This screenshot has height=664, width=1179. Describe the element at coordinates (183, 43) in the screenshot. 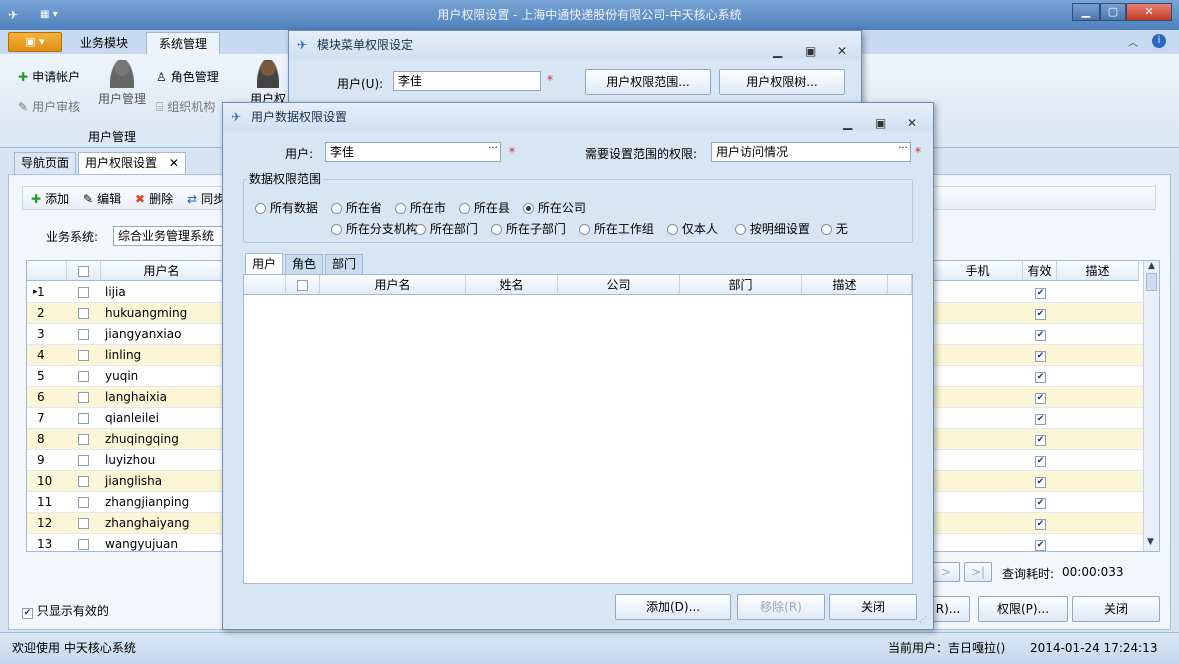

I see `tab-system-manage: 系统管理` at that location.